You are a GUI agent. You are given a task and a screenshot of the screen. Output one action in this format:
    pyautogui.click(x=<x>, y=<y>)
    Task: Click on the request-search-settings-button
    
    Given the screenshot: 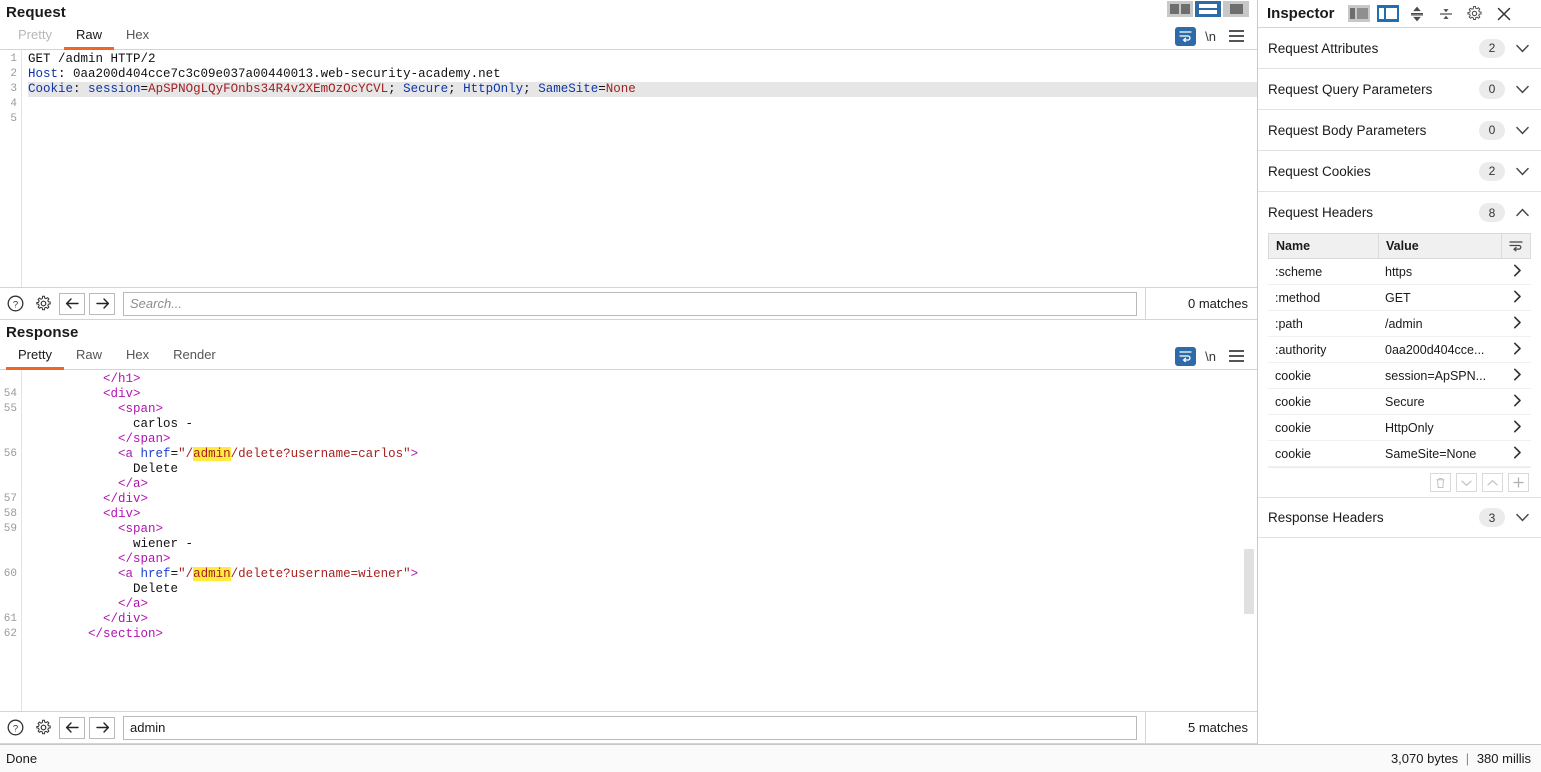 What is the action you would take?
    pyautogui.click(x=43, y=304)
    